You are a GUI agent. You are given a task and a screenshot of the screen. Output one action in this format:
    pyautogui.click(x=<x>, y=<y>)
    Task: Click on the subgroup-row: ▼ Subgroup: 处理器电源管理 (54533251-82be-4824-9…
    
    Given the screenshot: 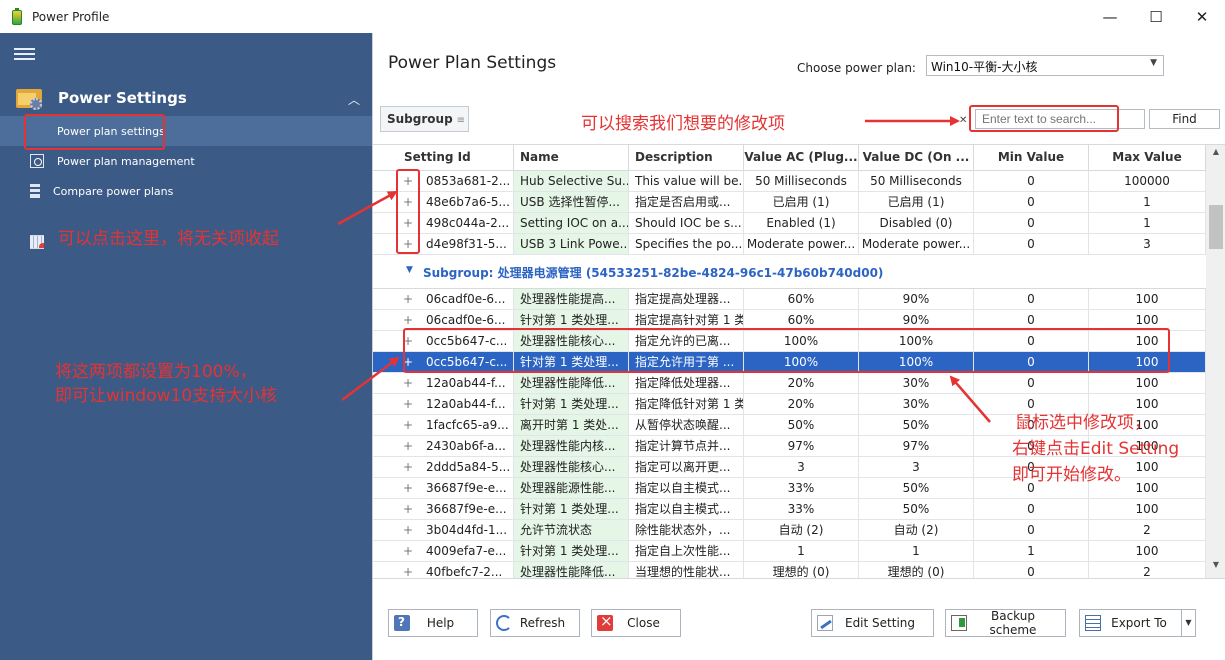 What is the action you would take?
    pyautogui.click(x=789, y=272)
    